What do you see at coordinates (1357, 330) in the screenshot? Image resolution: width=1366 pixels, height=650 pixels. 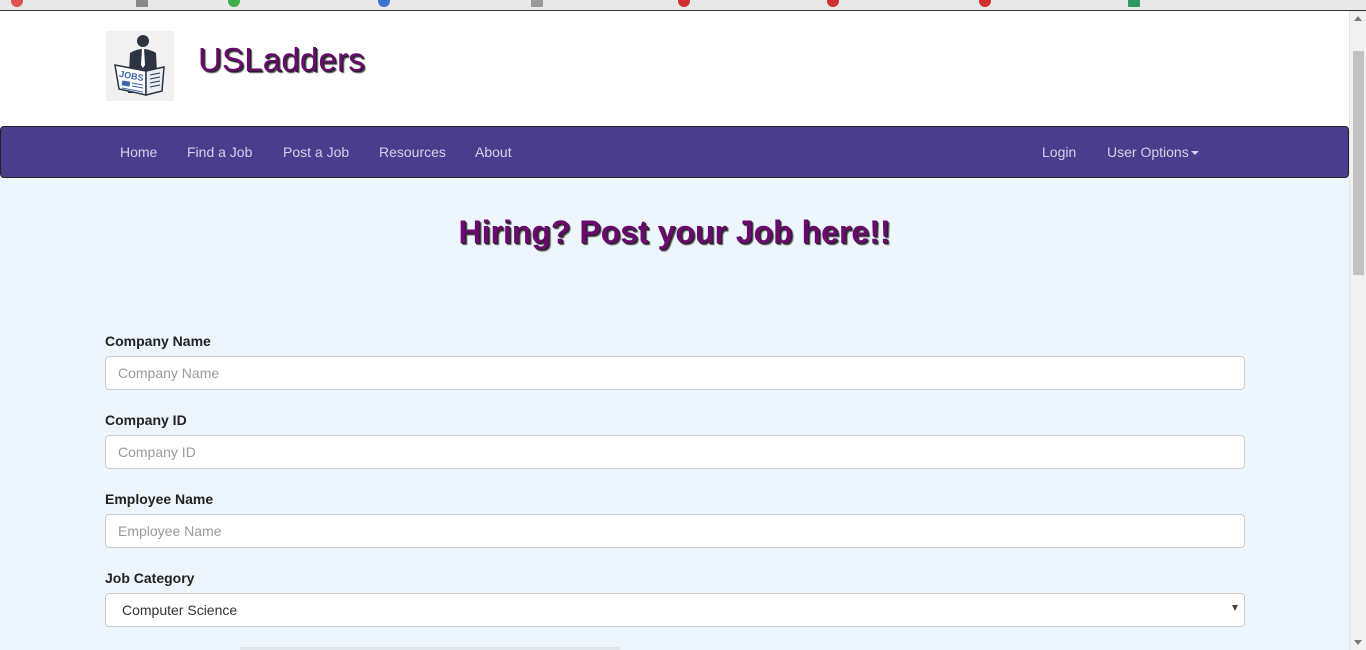 I see `vertical-scrollbar` at bounding box center [1357, 330].